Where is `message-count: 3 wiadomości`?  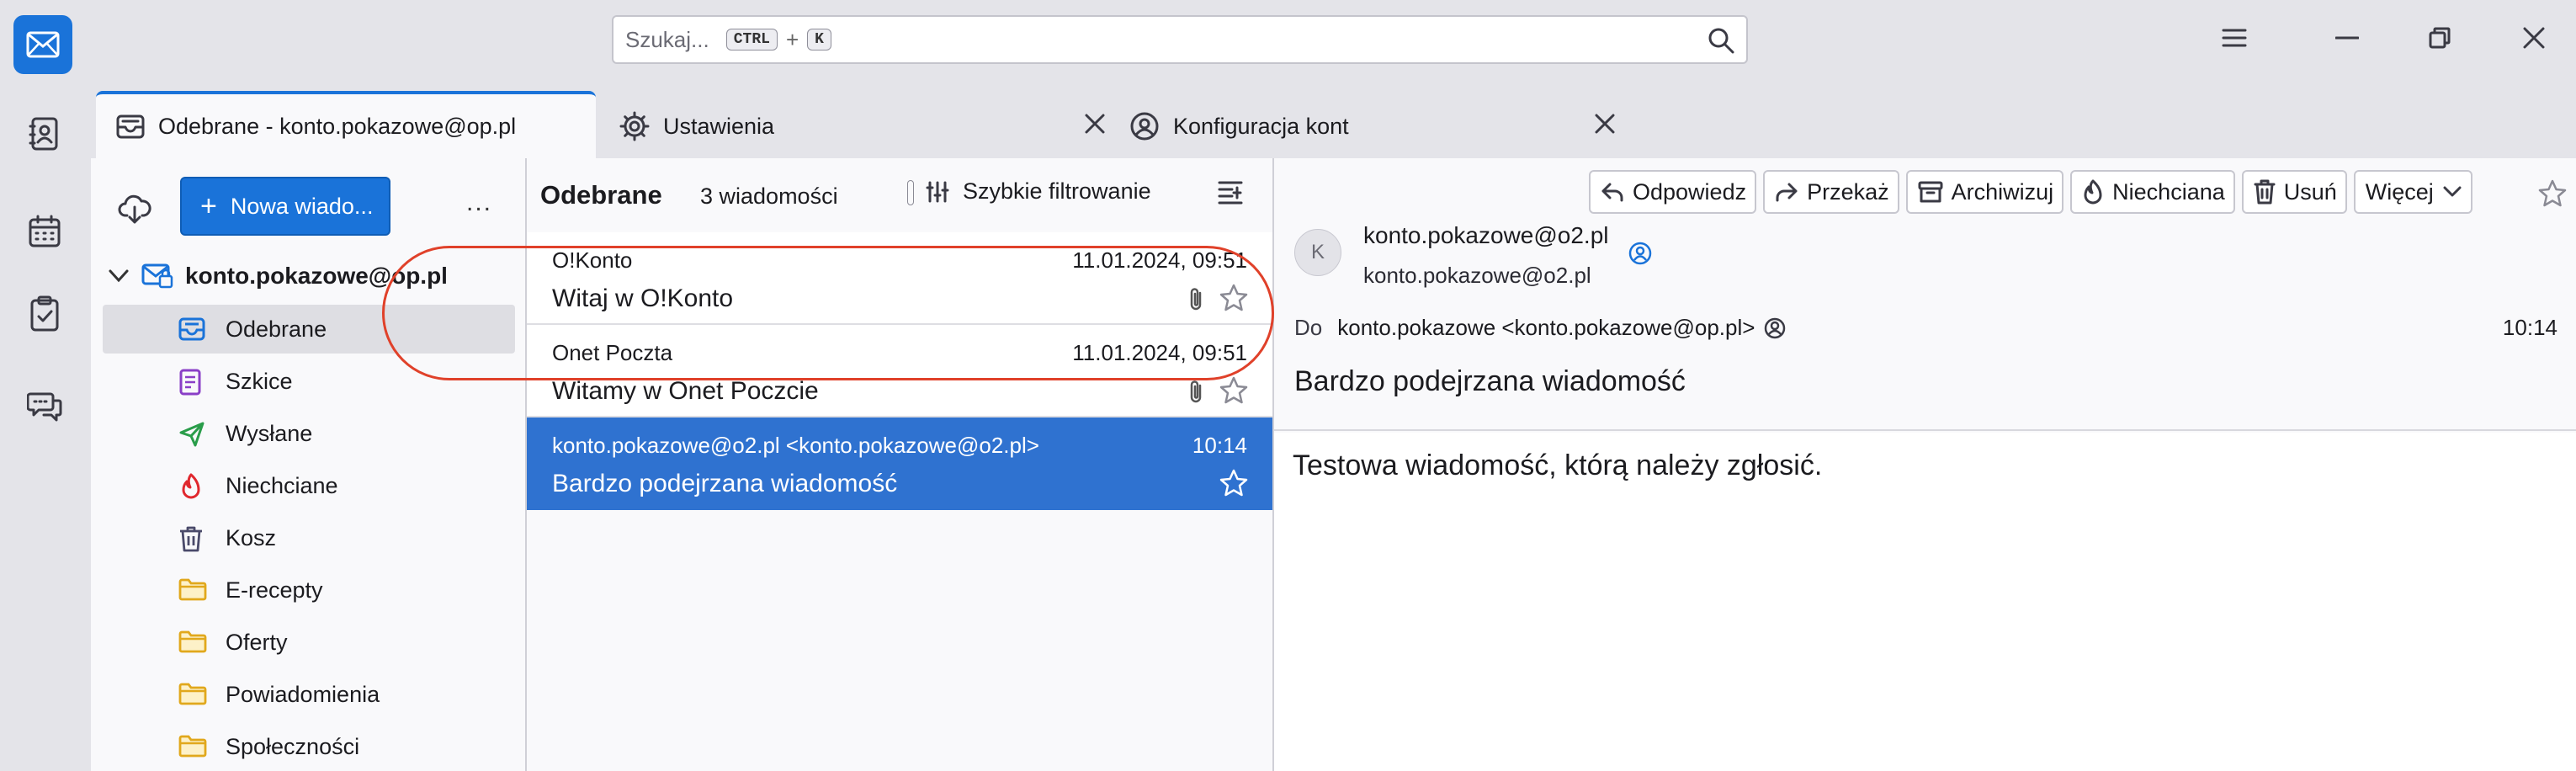 message-count: 3 wiadomości is located at coordinates (769, 196).